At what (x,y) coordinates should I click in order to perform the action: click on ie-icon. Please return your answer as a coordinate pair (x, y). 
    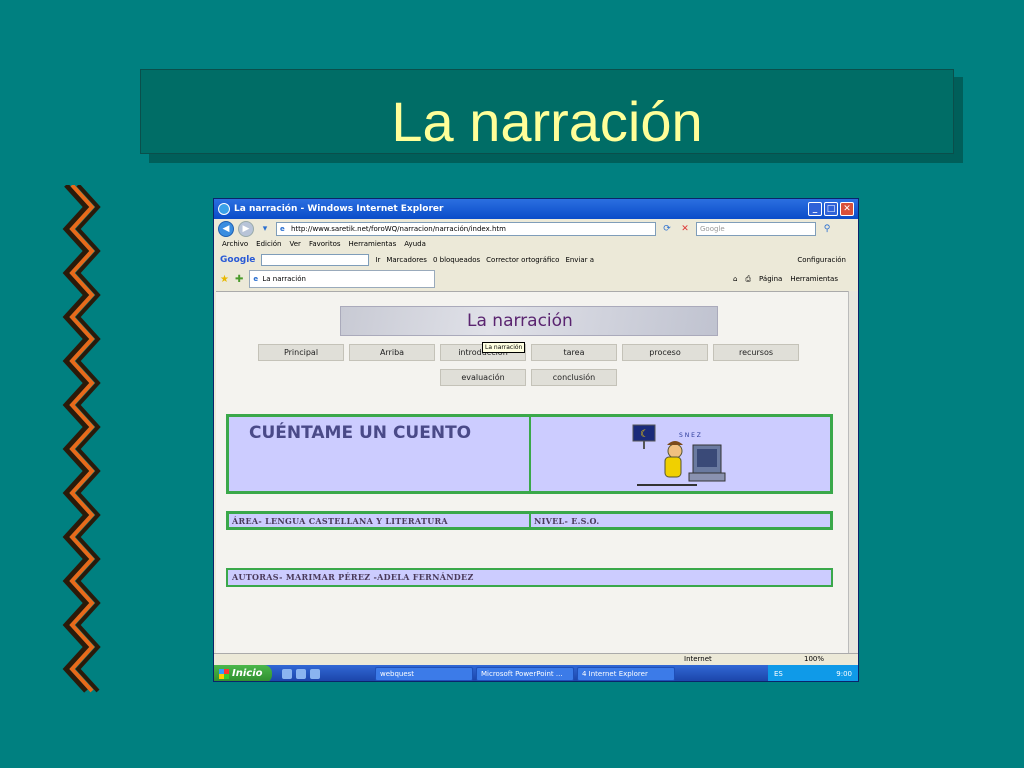
    Looking at the image, I should click on (224, 209).